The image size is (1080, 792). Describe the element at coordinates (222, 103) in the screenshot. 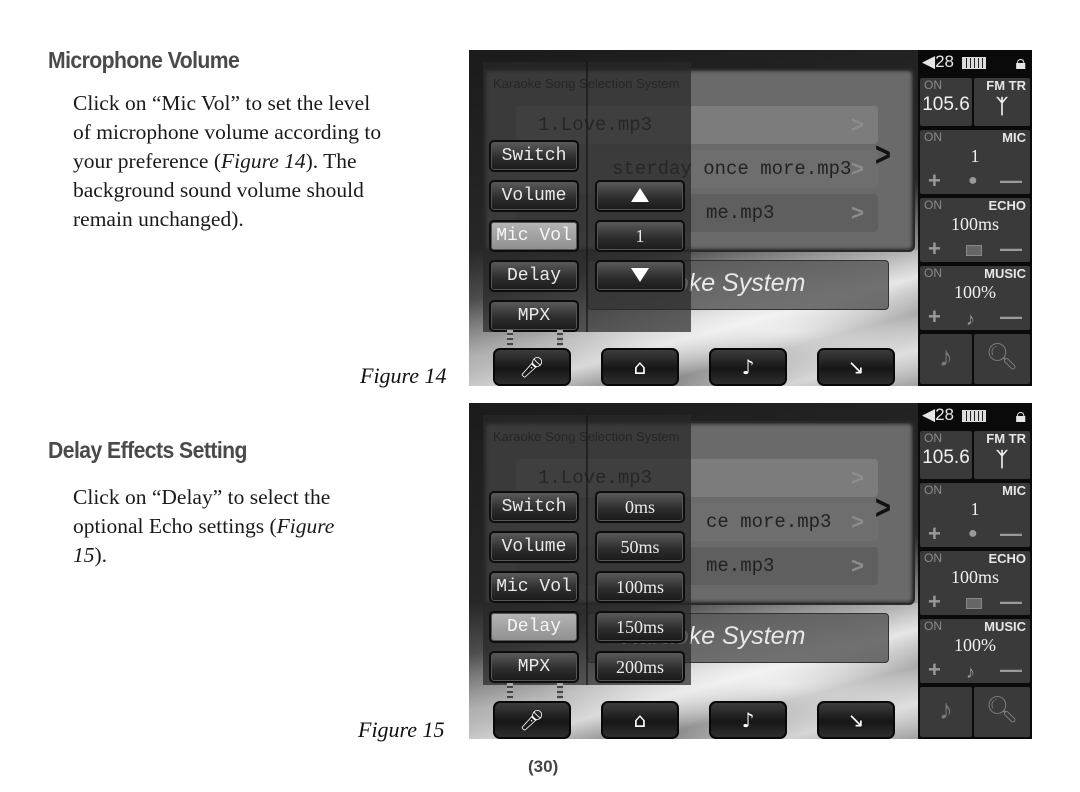

I see `para-line: Click on “Mic Vol” to set the level` at that location.